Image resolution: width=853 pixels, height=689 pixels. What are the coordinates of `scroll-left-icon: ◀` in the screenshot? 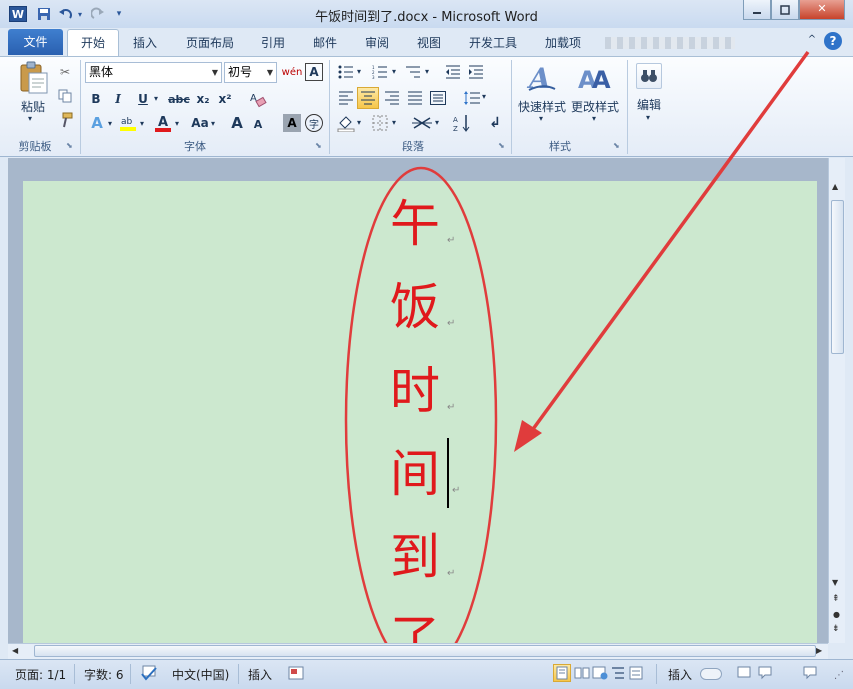 It's located at (15, 650).